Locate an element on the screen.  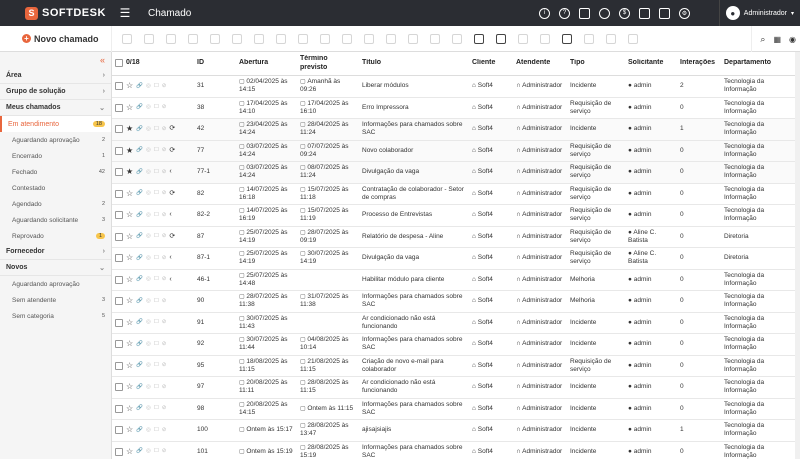
calendar-icon is located at coordinates (584, 13).